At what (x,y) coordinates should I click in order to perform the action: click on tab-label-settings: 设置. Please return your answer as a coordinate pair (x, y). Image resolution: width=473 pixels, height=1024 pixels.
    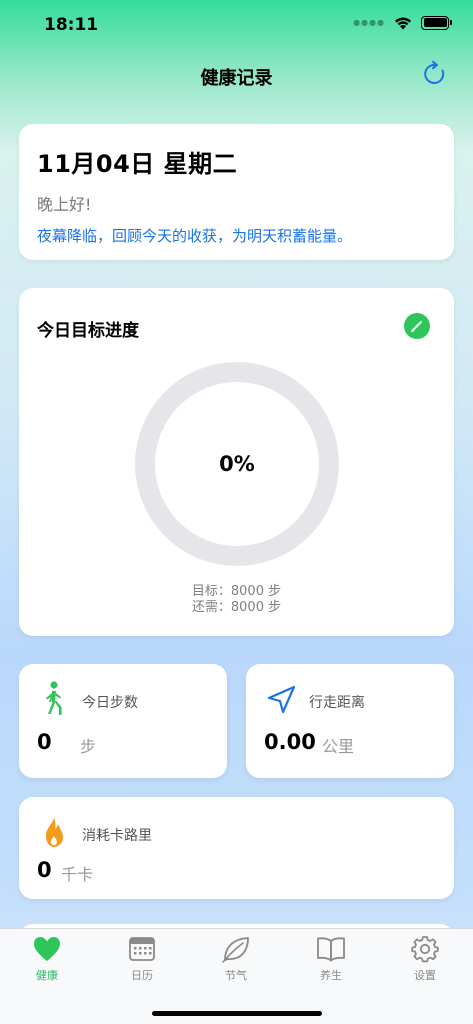
    Looking at the image, I should click on (425, 975).